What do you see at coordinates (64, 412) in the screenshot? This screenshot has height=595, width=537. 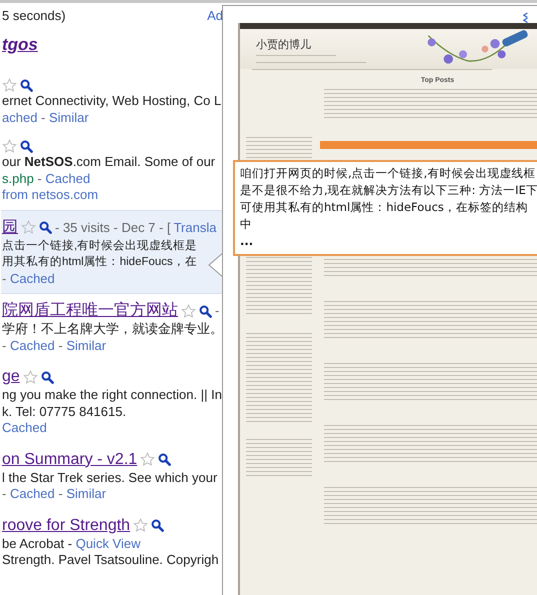 I see `result-snippet: k. Tel: 07775 841615.` at bounding box center [64, 412].